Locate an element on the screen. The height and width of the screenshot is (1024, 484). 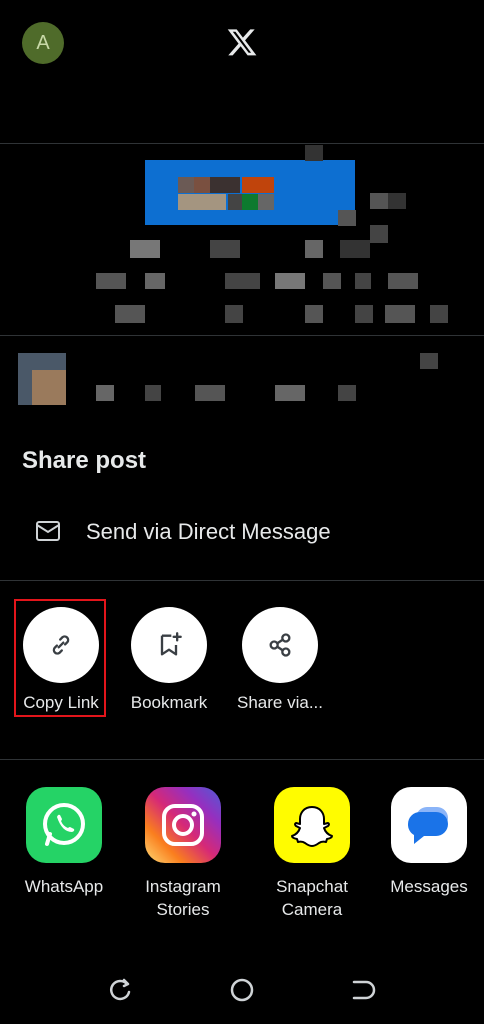
send-via-dm-row: Send via Direct Message is located at coordinates (242, 532).